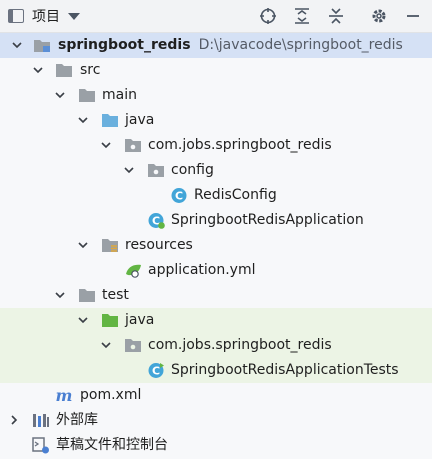  Describe the element at coordinates (216, 320) in the screenshot. I see `tree-row-test-java: java` at that location.